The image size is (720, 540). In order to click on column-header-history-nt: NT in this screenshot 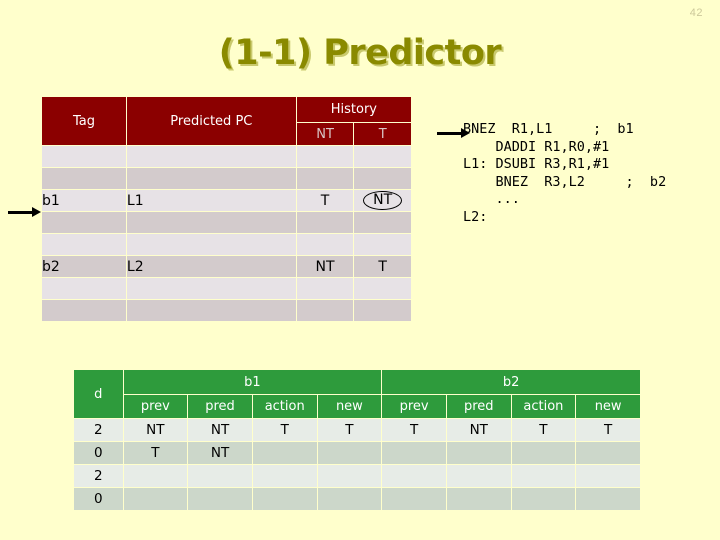, I will do `click(325, 134)`.